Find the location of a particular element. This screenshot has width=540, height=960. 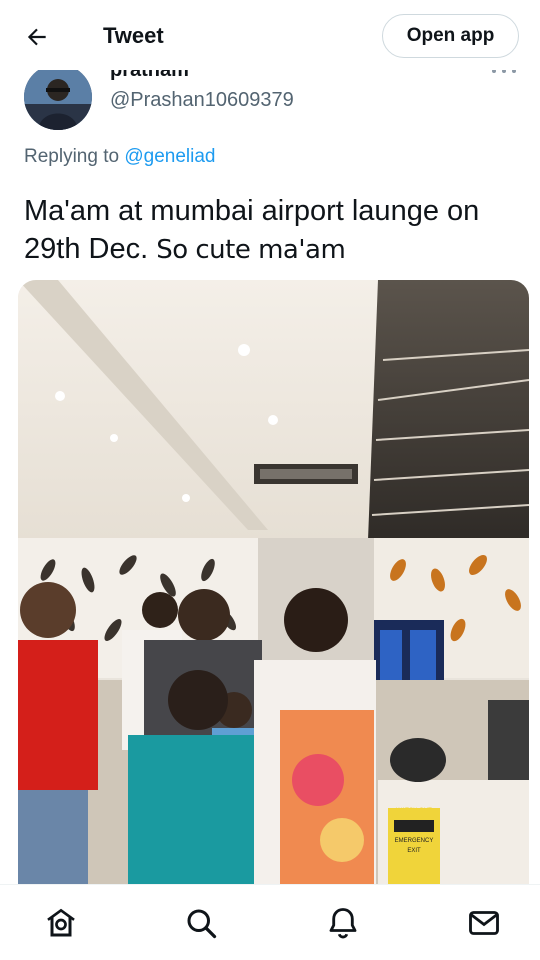

replying-to: Replying to @geneliad is located at coordinates (119, 157).